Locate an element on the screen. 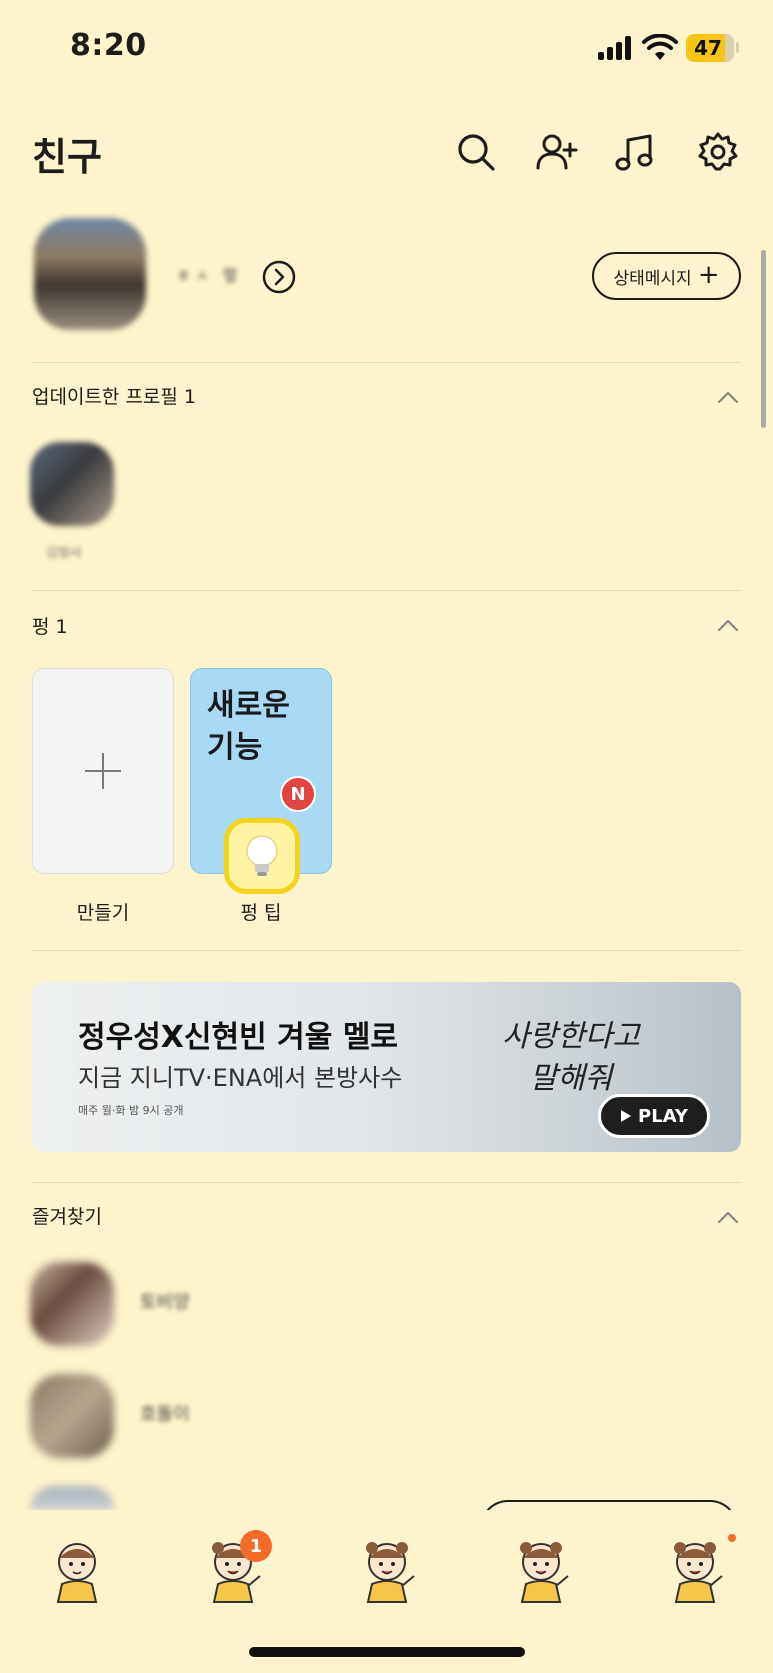  battery-level: 47 is located at coordinates (708, 48).